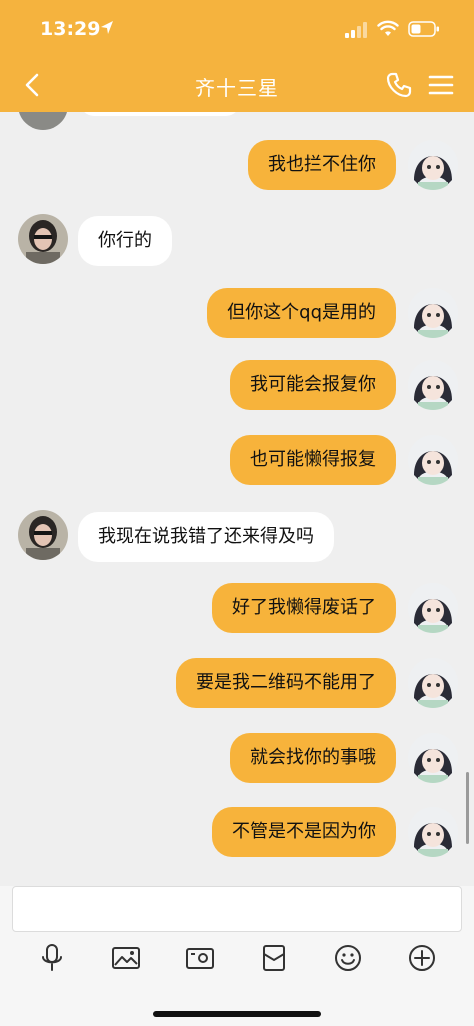 This screenshot has width=474, height=1026. What do you see at coordinates (388, 28) in the screenshot?
I see `wifi-icon` at bounding box center [388, 28].